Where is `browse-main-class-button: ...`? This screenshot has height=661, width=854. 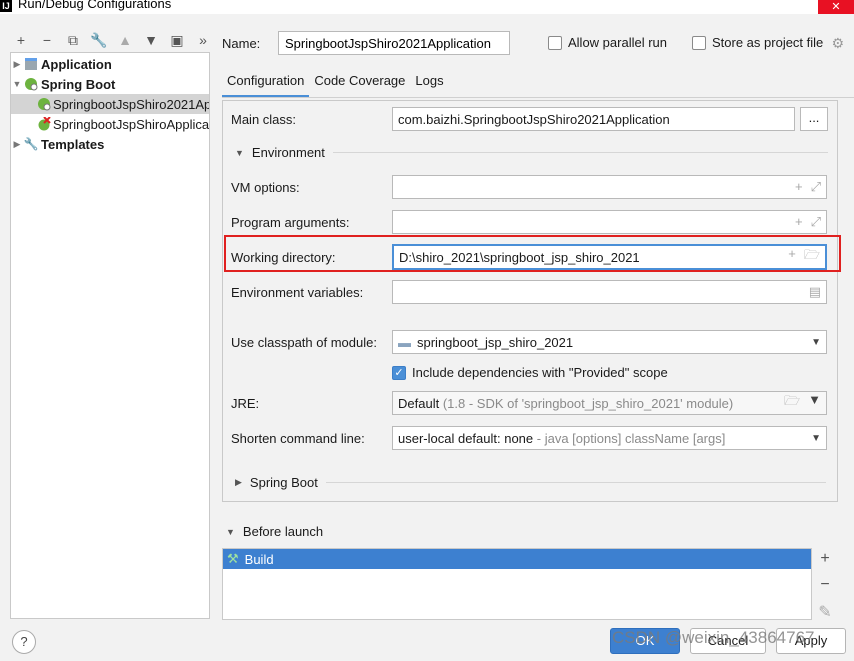
browse-main-class-button: ... is located at coordinates (814, 119).